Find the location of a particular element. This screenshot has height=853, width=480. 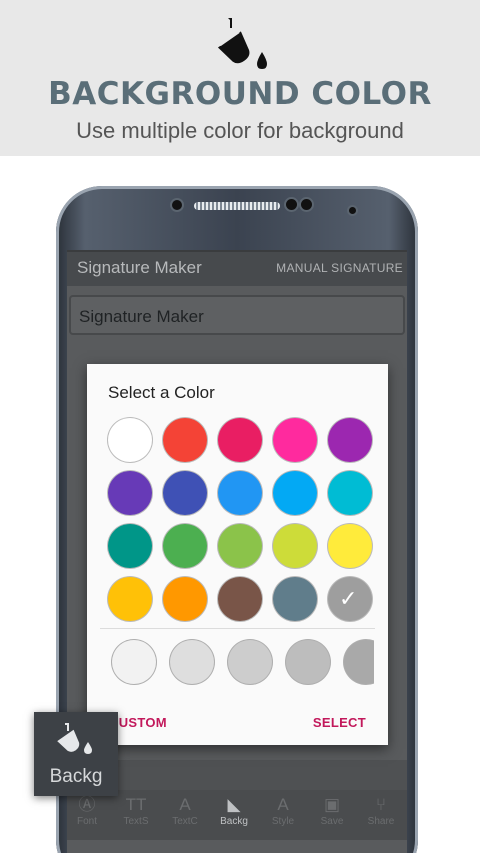

background-tool-tooltip: Backg is located at coordinates (76, 754).